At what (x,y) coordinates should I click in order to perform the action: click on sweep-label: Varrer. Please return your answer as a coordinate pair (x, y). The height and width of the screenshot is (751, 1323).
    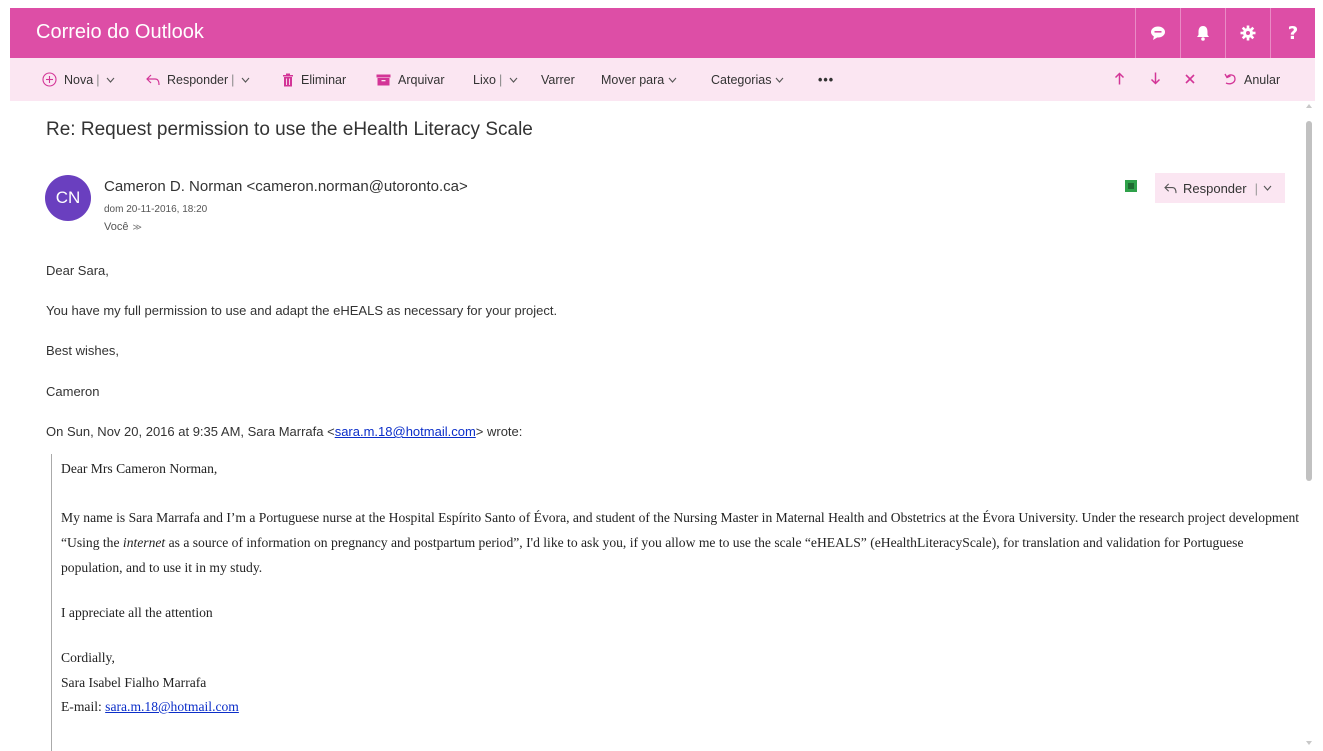
    Looking at the image, I should click on (558, 79).